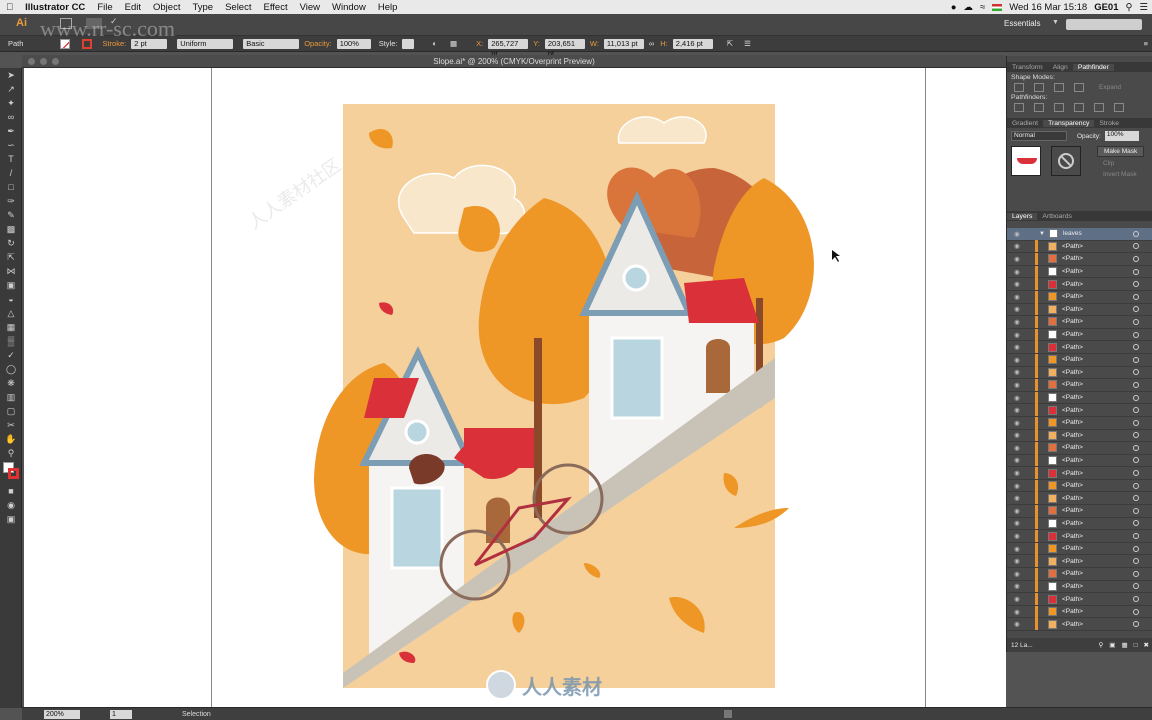 The height and width of the screenshot is (720, 1152). I want to click on tab-stroke: Stroke, so click(1109, 123).